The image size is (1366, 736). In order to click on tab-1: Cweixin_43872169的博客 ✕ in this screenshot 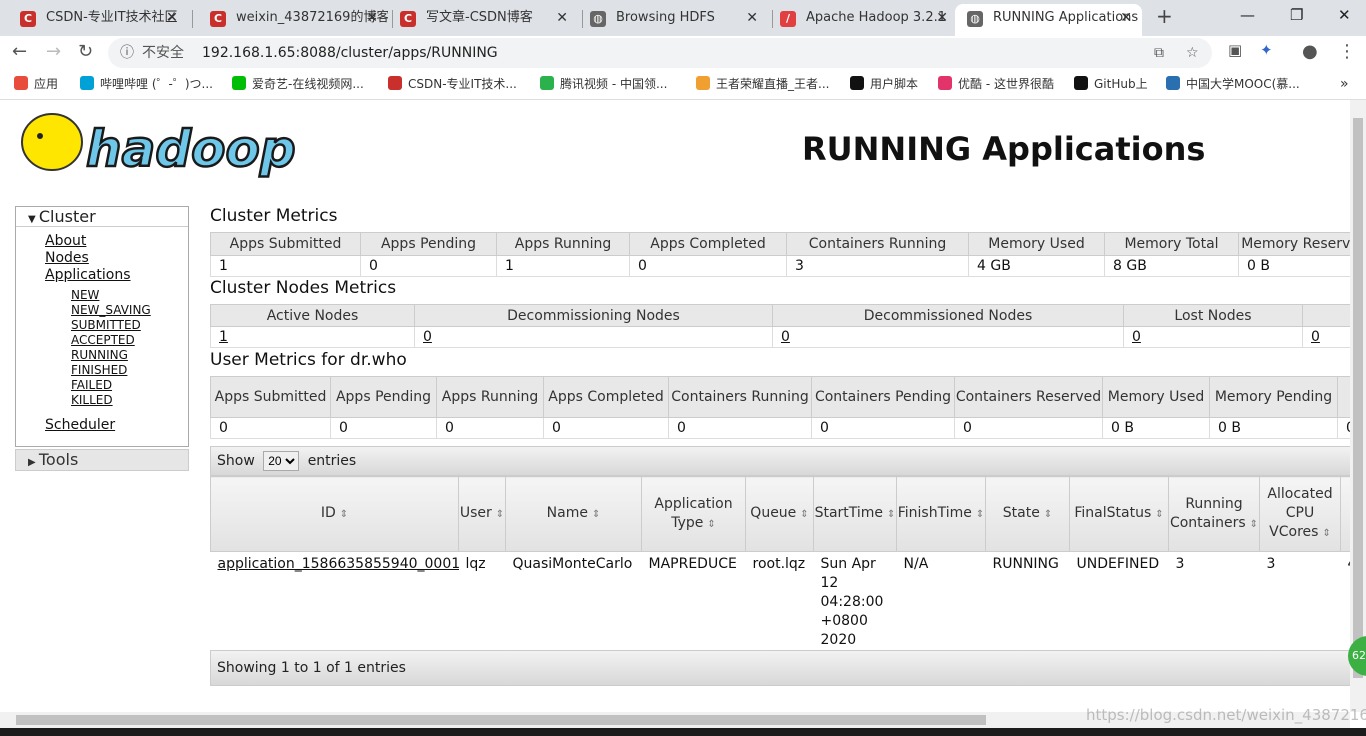, I will do `click(293, 20)`.